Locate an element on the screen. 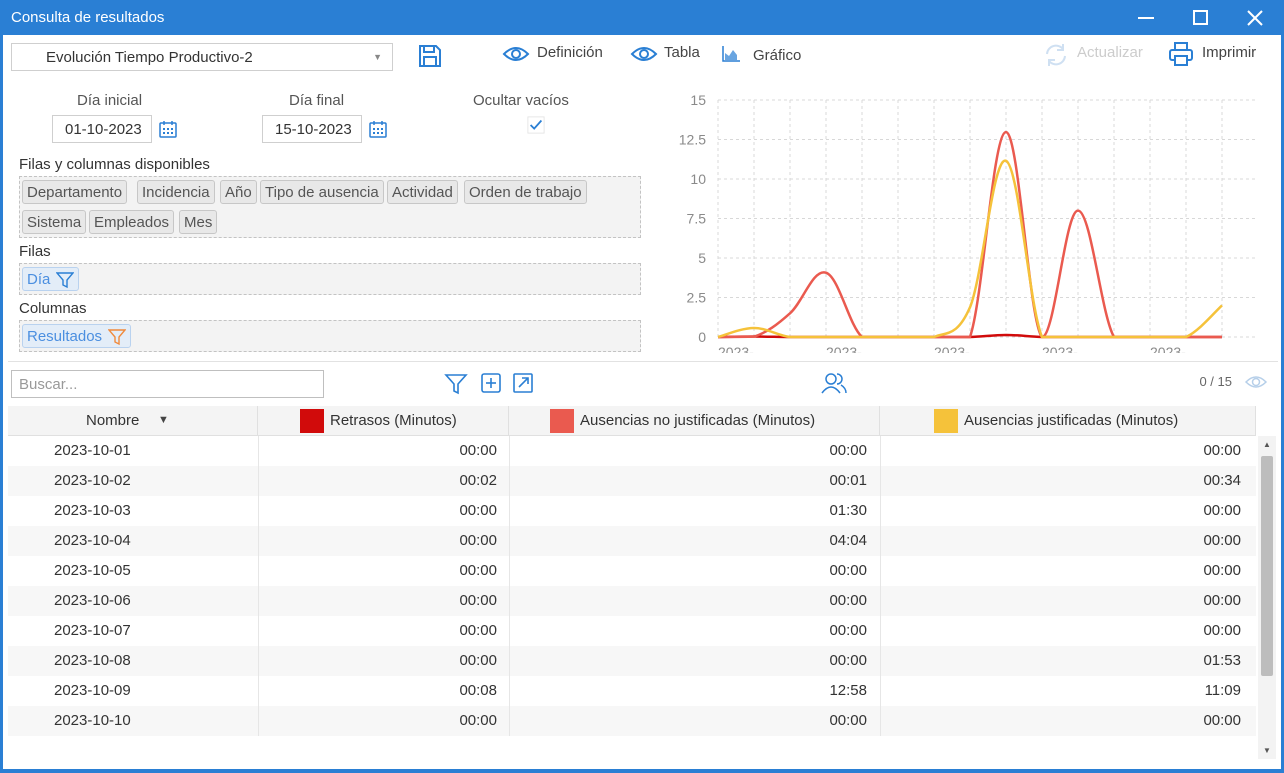 The height and width of the screenshot is (773, 1284). table-row: 2023-10-07 00:00 00:00 00:00 is located at coordinates (632, 631).